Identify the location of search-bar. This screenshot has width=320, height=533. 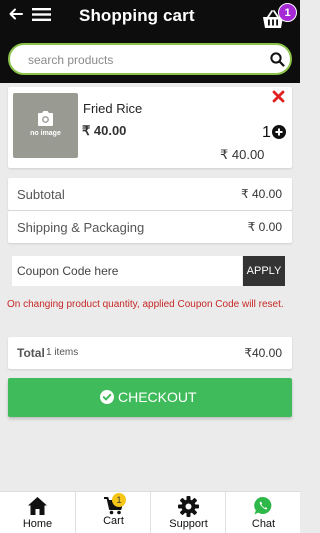
(150, 59).